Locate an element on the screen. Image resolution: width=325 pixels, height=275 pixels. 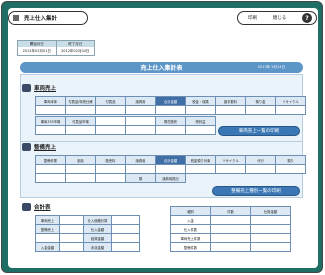
vehicle-col-8: リサイクル is located at coordinates (291, 101).